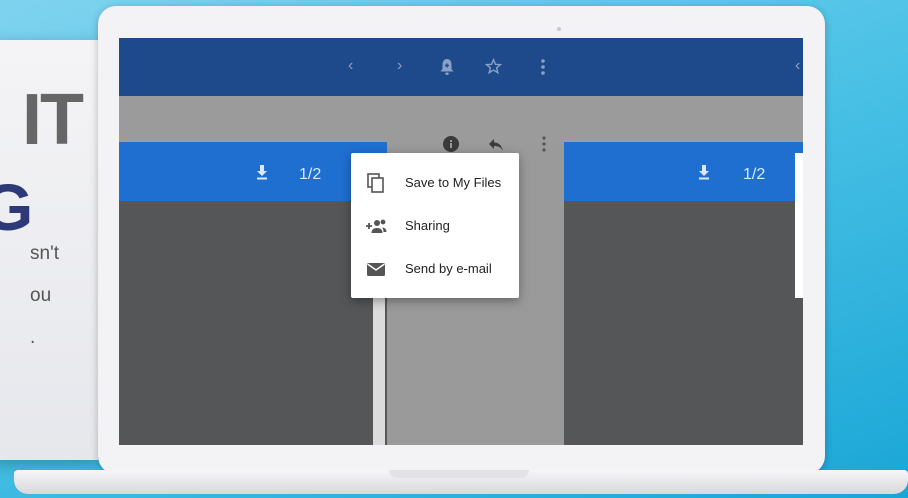 The height and width of the screenshot is (498, 908). I want to click on info-icon, so click(451, 144).